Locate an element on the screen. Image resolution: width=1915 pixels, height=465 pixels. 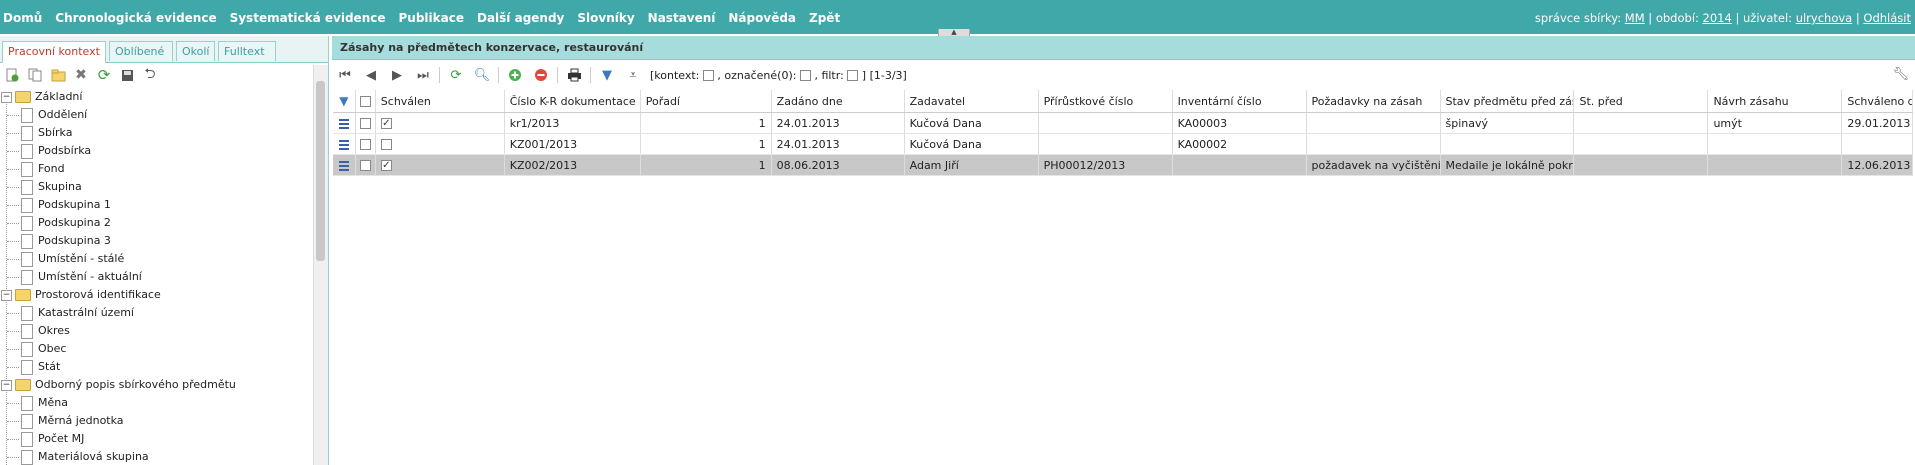
remove-record-icon is located at coordinates (541, 75).